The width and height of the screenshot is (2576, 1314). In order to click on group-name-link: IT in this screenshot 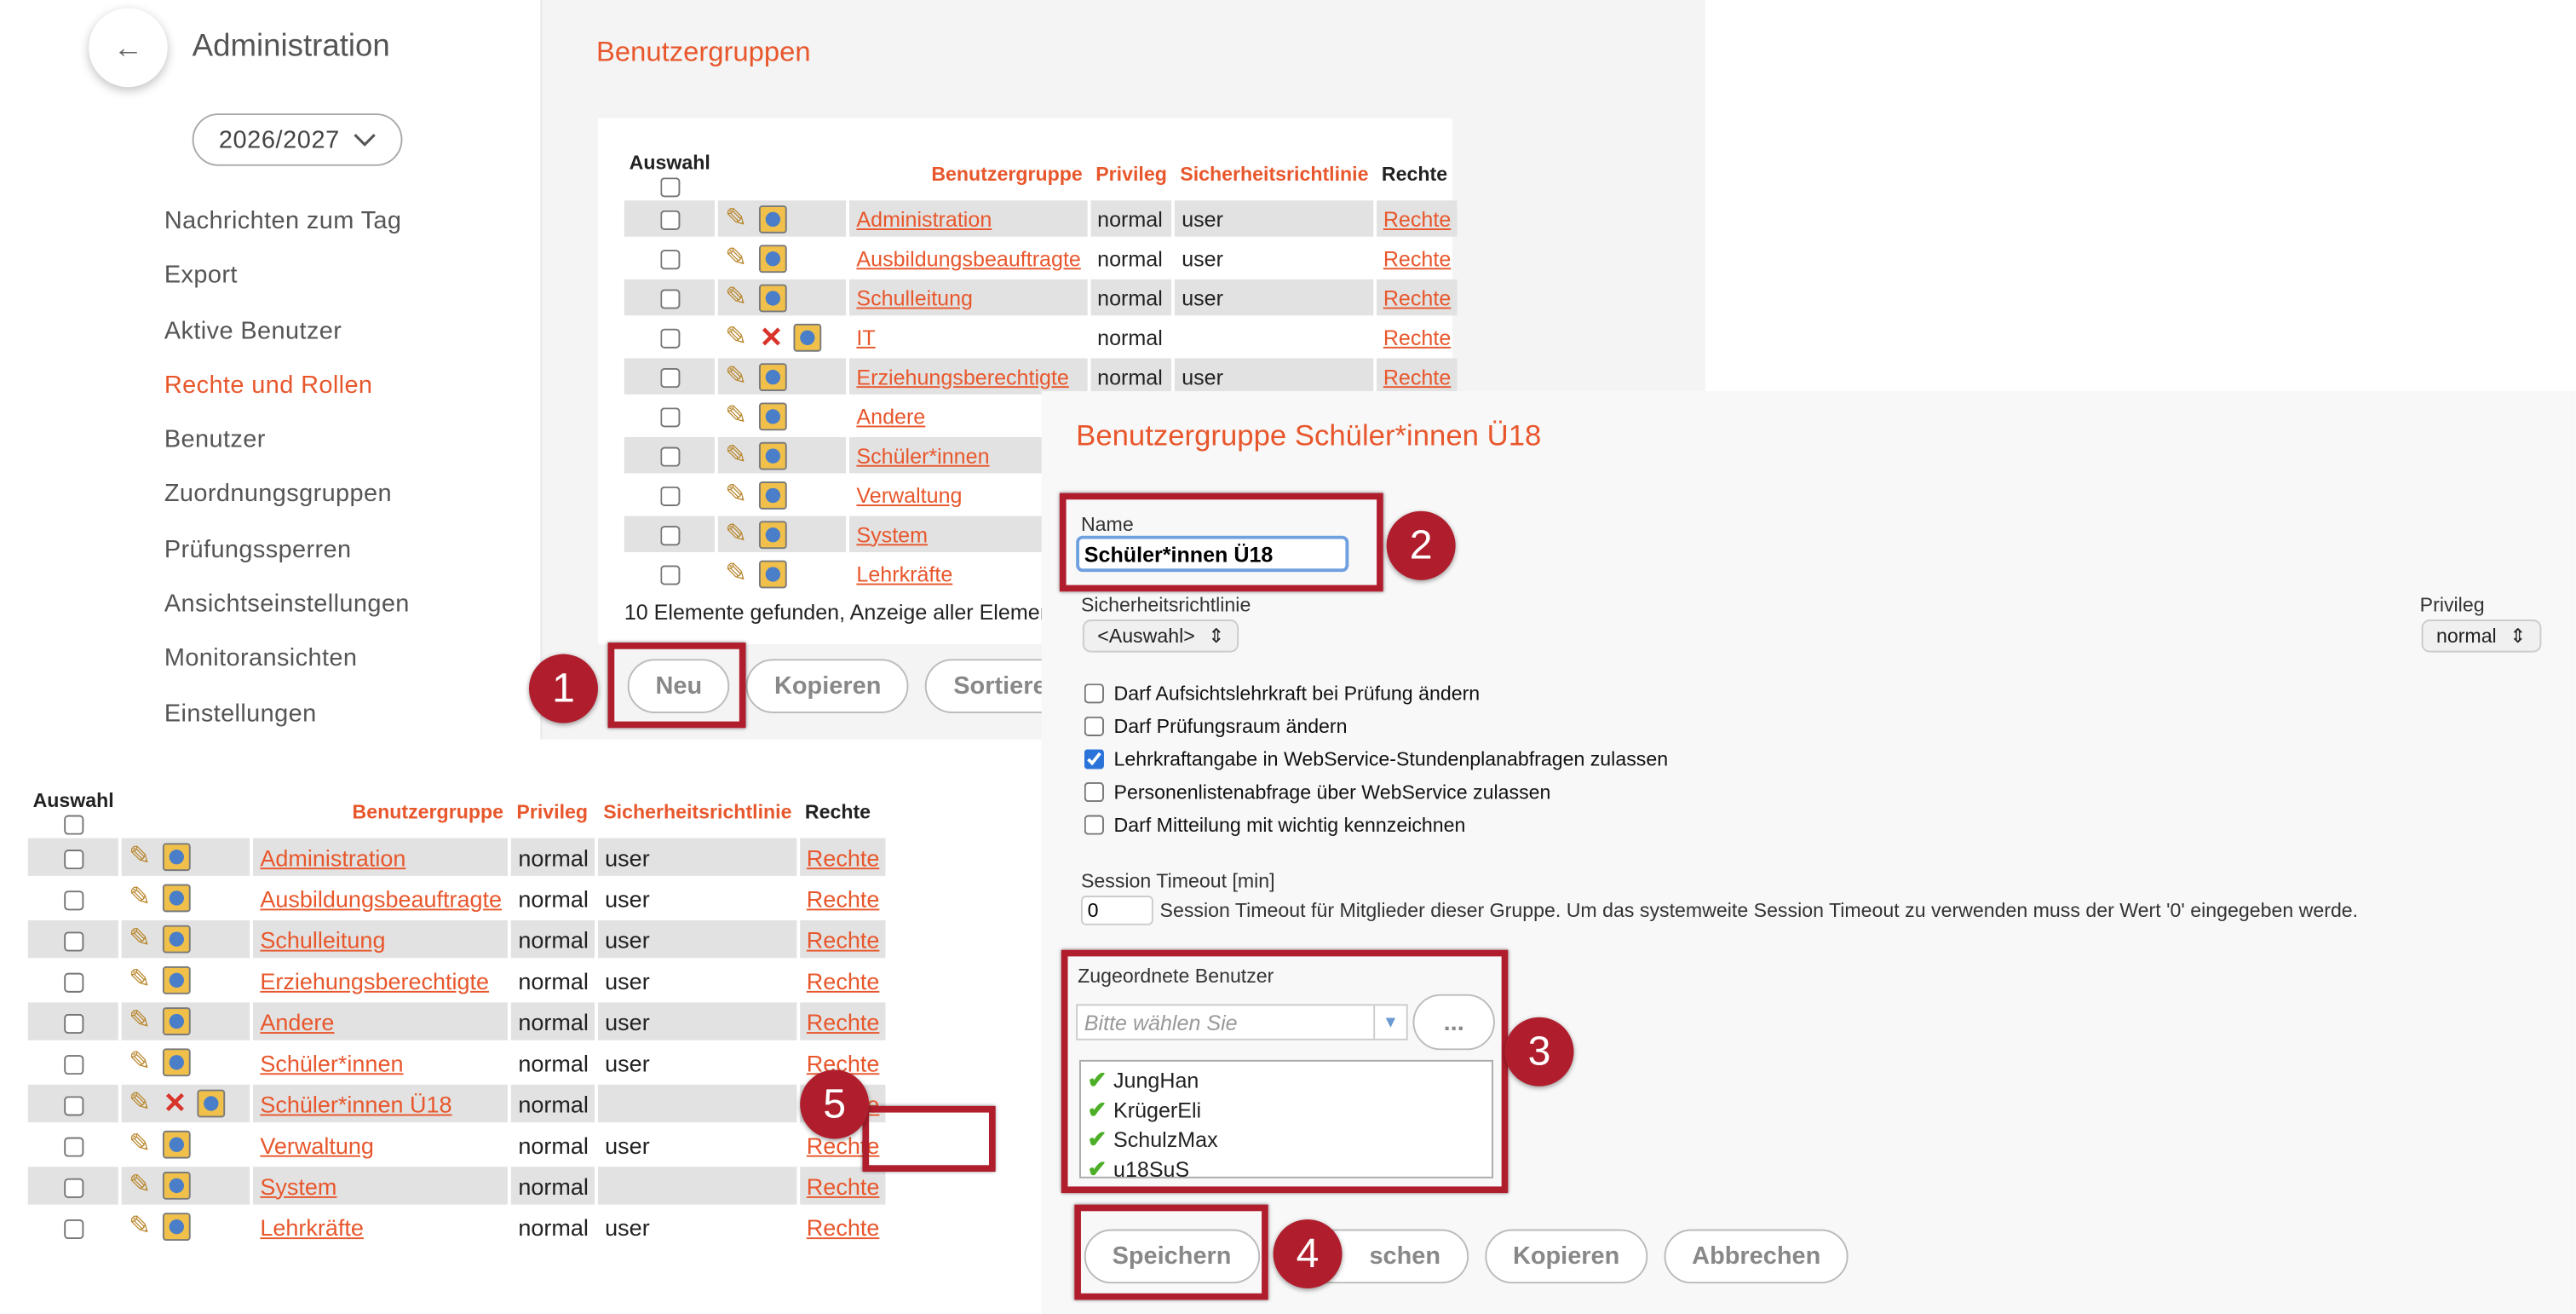, I will do `click(866, 337)`.